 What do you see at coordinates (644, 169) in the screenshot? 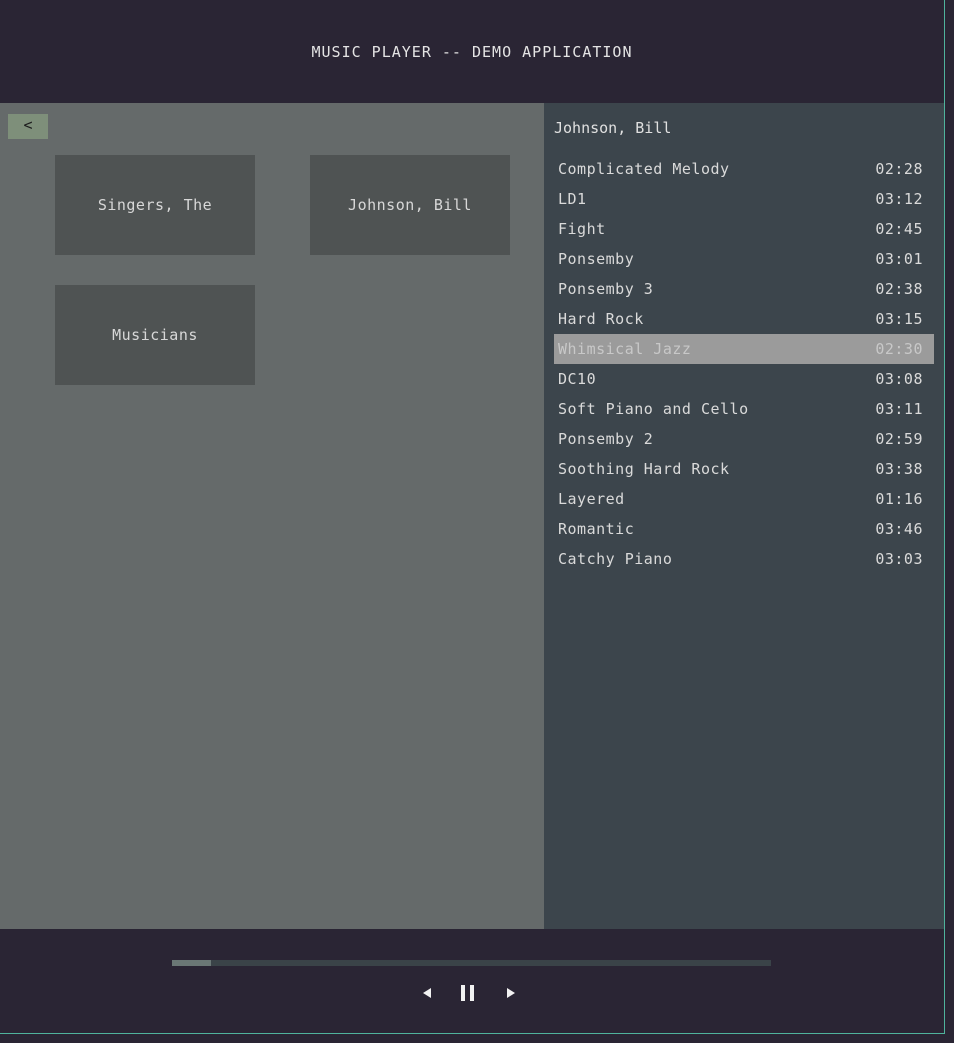
I see `track-name: Complicated Melody` at bounding box center [644, 169].